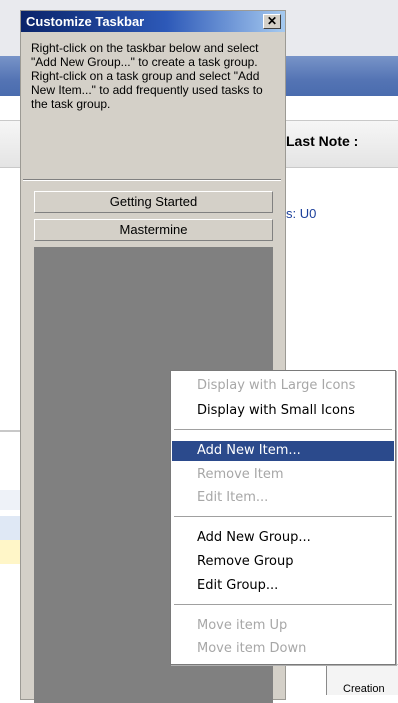 Image resolution: width=398 pixels, height=703 pixels. I want to click on task-group-getting-started: Getting Started, so click(153, 202).